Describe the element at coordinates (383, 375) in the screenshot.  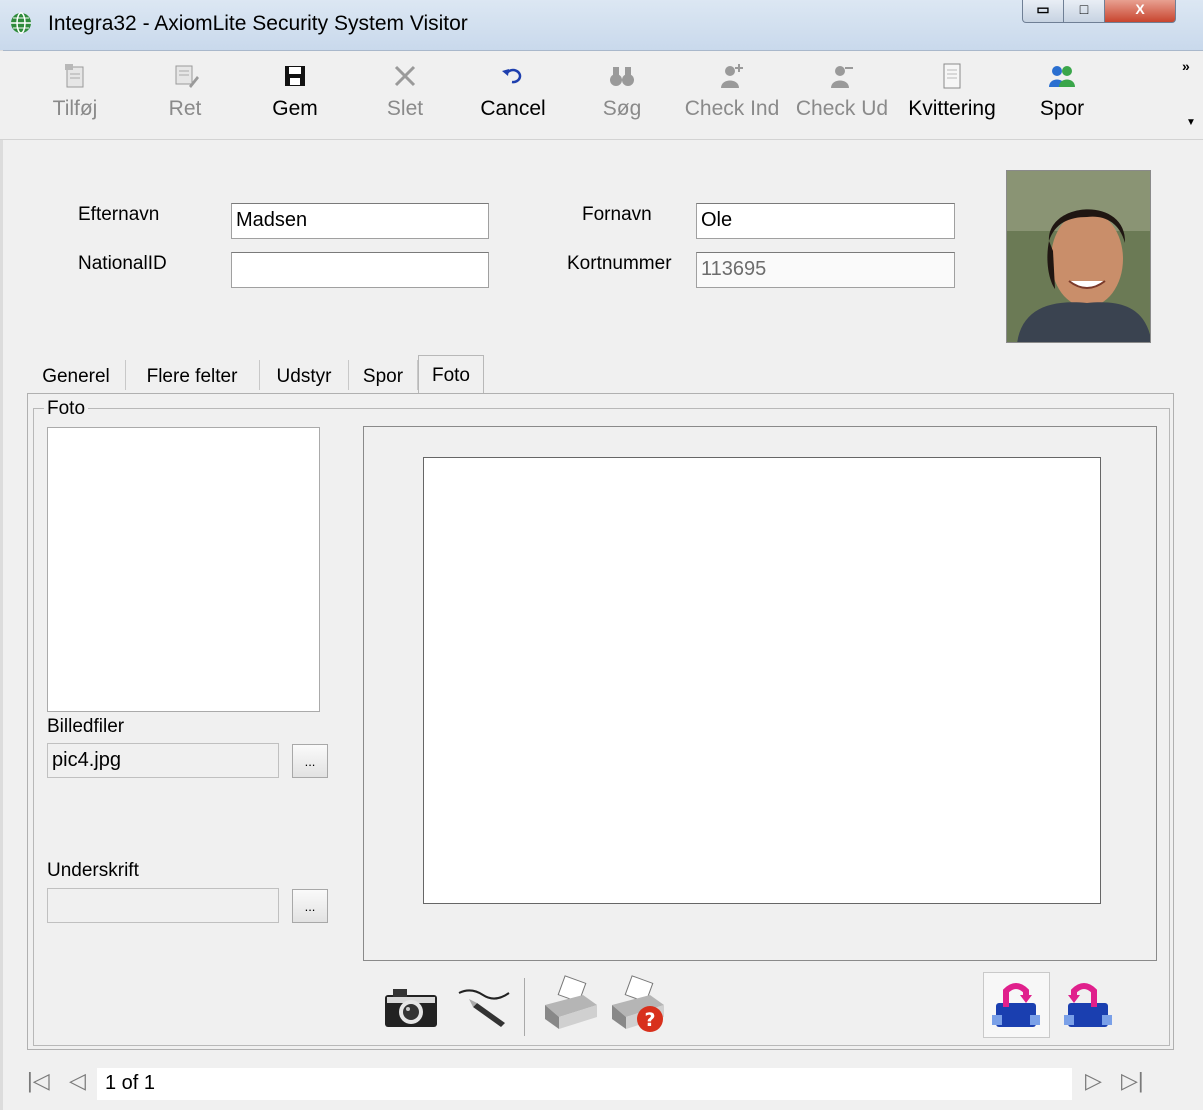
I see `tab-spor: Spor` at that location.